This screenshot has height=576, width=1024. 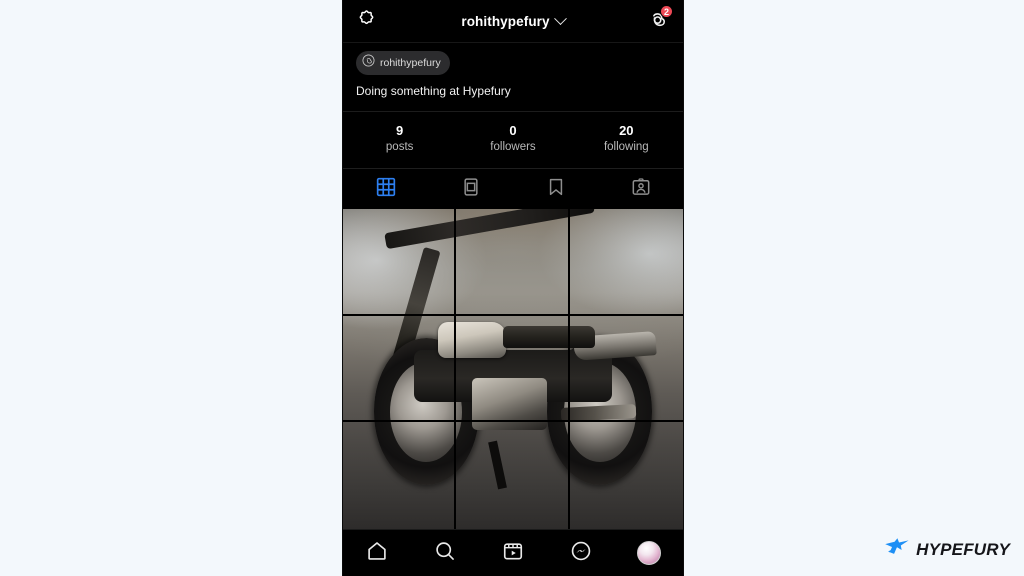 What do you see at coordinates (366, 21) in the screenshot?
I see `threads-app-icon` at bounding box center [366, 21].